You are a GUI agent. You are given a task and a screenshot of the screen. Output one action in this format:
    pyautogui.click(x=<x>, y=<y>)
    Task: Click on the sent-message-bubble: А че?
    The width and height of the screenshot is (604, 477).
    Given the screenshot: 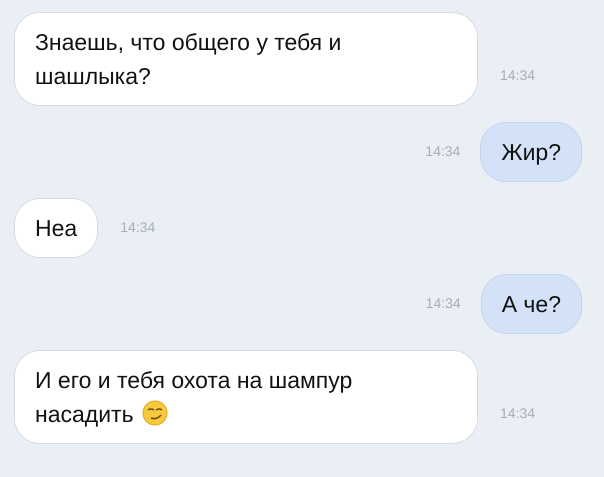 What is the action you would take?
    pyautogui.click(x=531, y=304)
    